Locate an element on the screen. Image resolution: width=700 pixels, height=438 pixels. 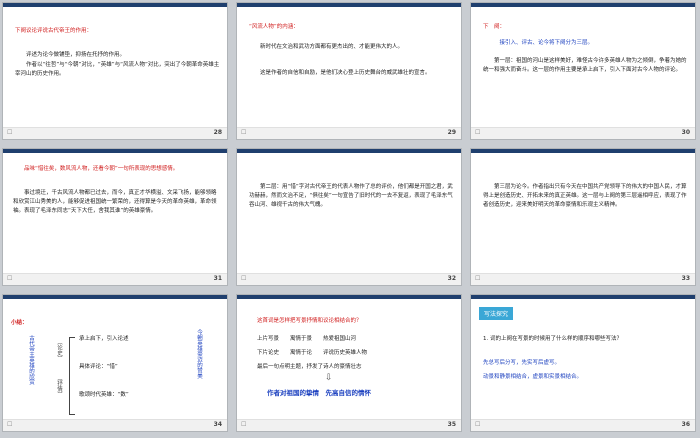
slide-footer: ☐ 34 is located at coordinates (115, 425).